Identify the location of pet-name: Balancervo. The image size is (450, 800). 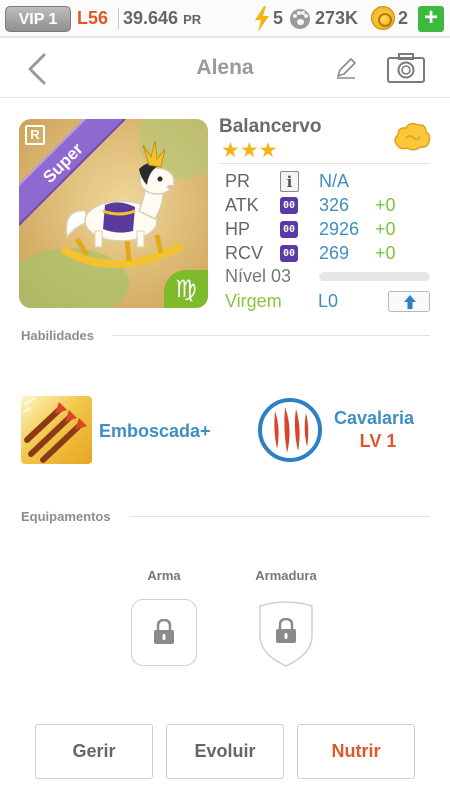
(270, 126).